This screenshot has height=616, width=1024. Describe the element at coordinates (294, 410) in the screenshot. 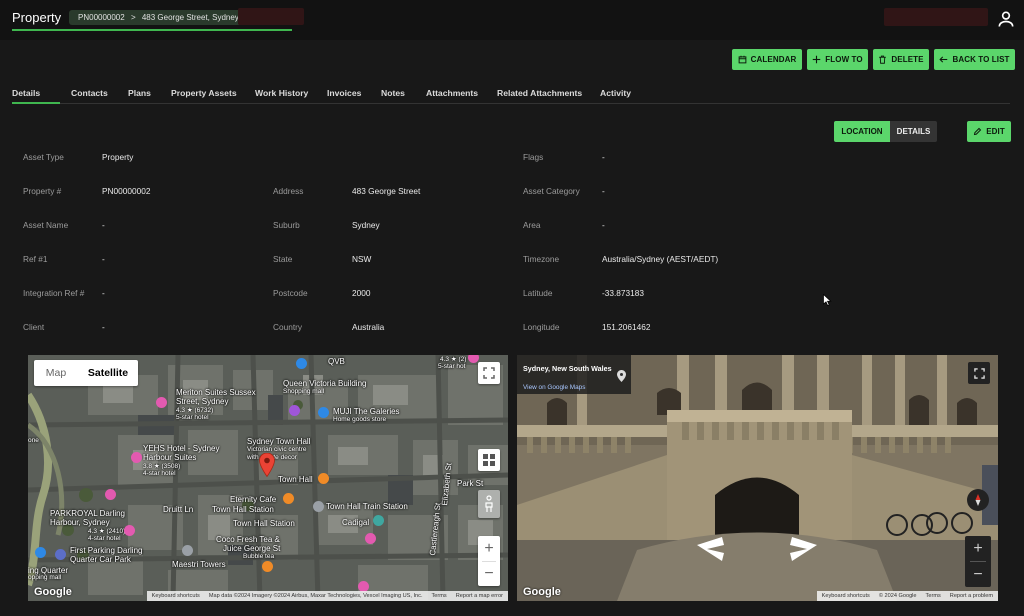

I see `shopping-pin-icon` at that location.